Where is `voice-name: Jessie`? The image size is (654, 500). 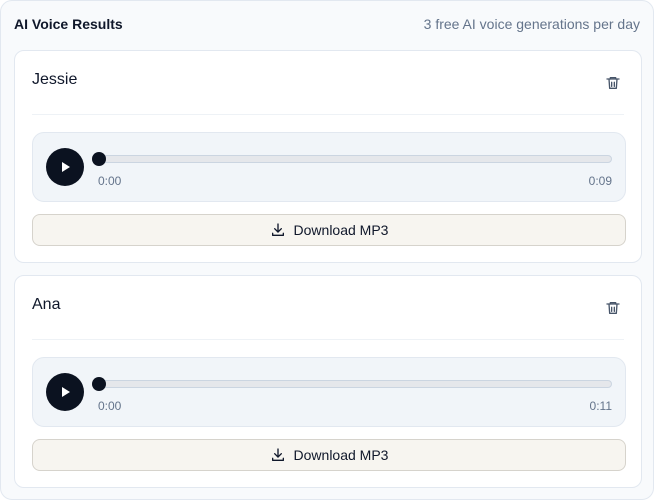
voice-name: Jessie is located at coordinates (55, 79).